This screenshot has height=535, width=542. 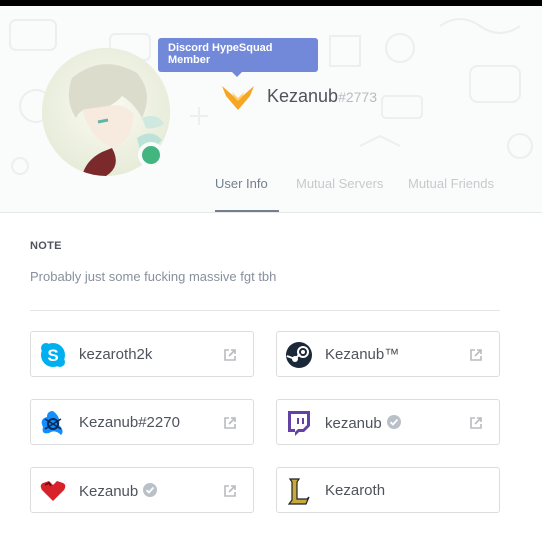 I want to click on account-name: kezaroth2k, so click(x=116, y=354).